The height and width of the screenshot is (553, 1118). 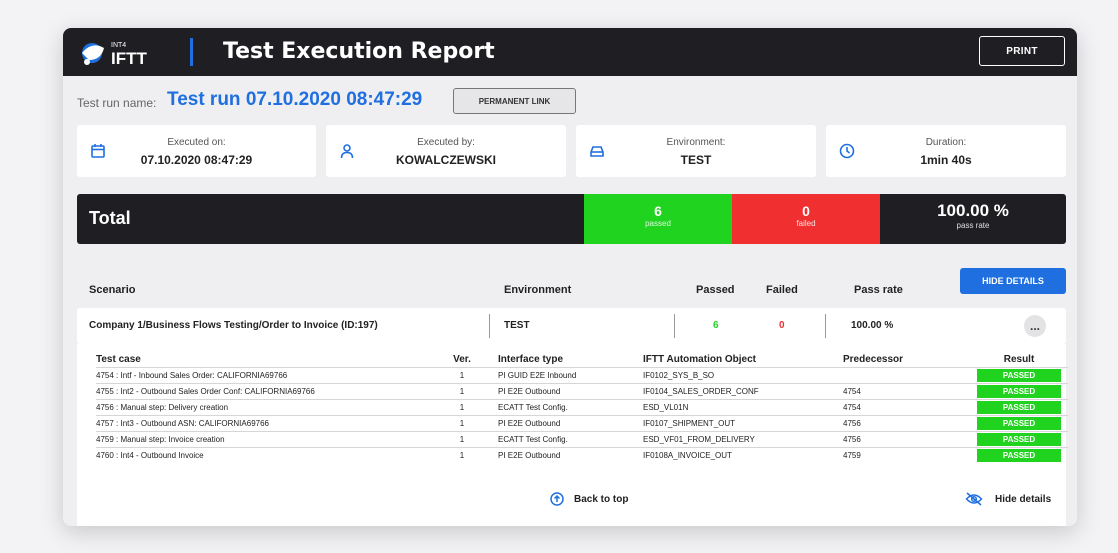 I want to click on total-label: Total, so click(x=110, y=218).